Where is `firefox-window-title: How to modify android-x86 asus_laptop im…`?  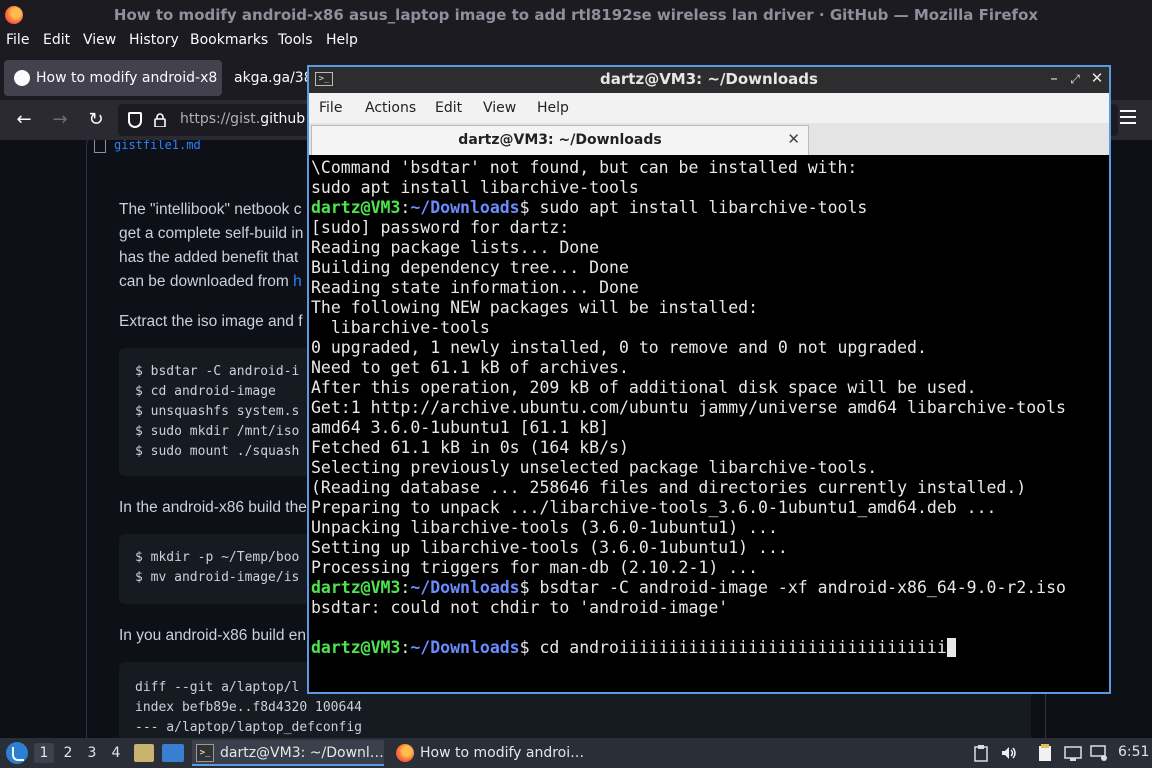 firefox-window-title: How to modify android-x86 asus_laptop im… is located at coordinates (576, 15).